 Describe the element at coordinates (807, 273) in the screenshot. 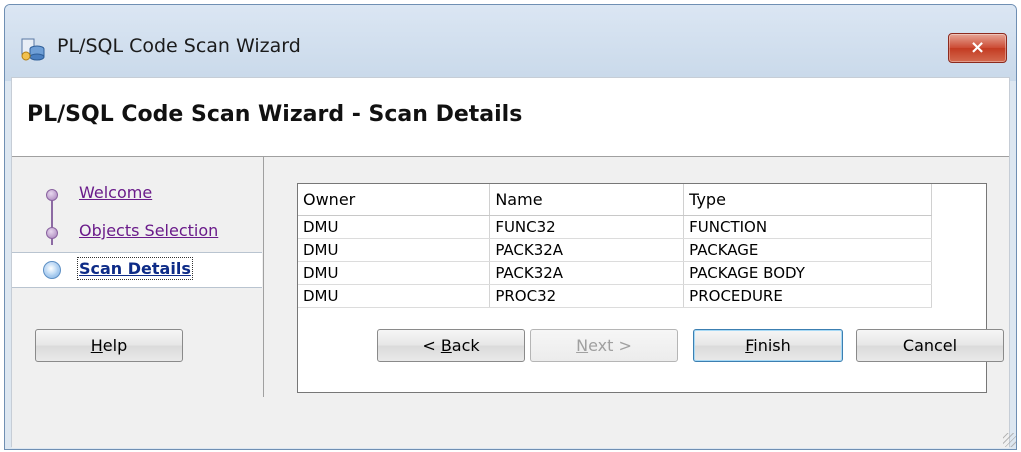

I see `cell-type: PACKAGE BODY` at that location.